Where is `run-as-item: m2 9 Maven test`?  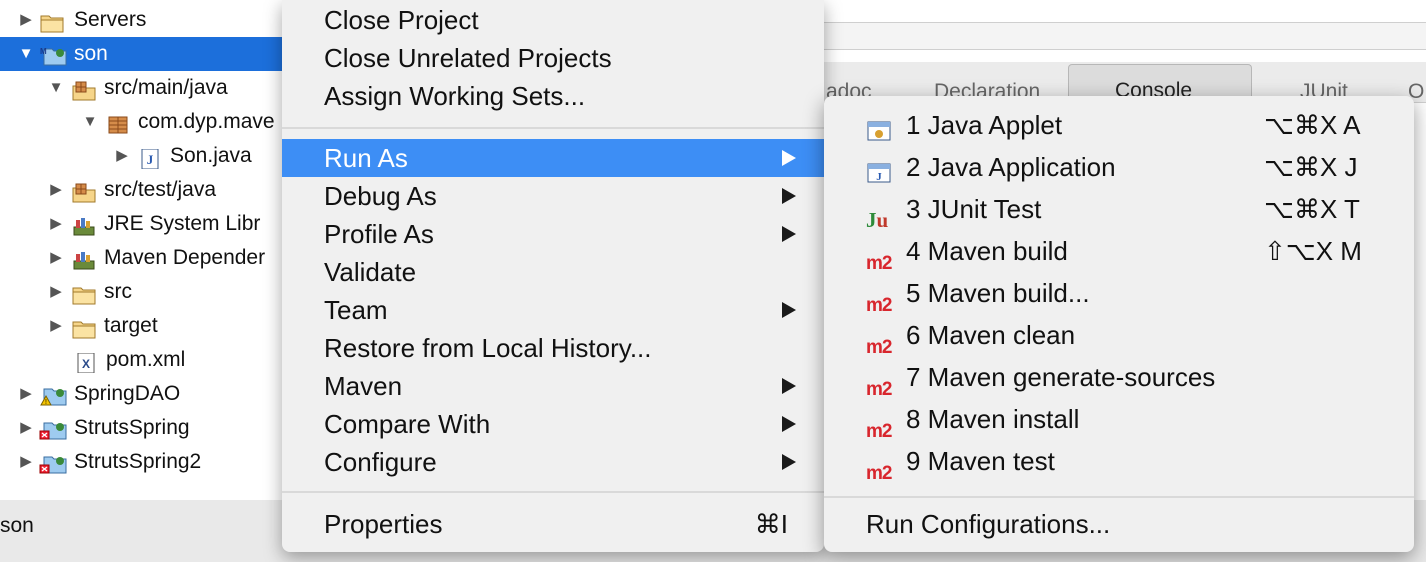
run-as-item: m2 9 Maven test is located at coordinates (1119, 462).